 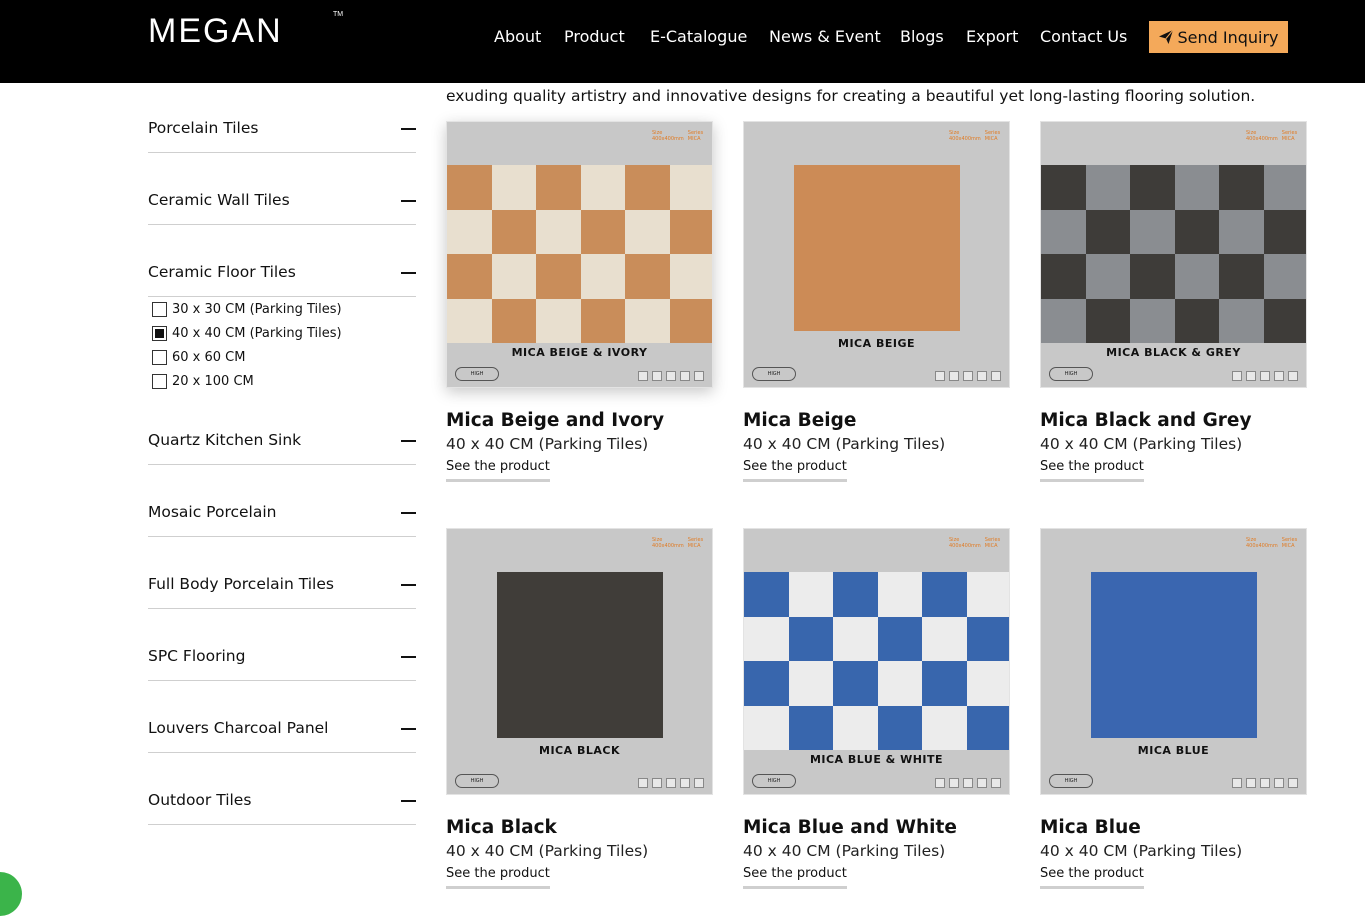 What do you see at coordinates (282, 659) in the screenshot?
I see `category-spc-flooring: SPC Flooring` at bounding box center [282, 659].